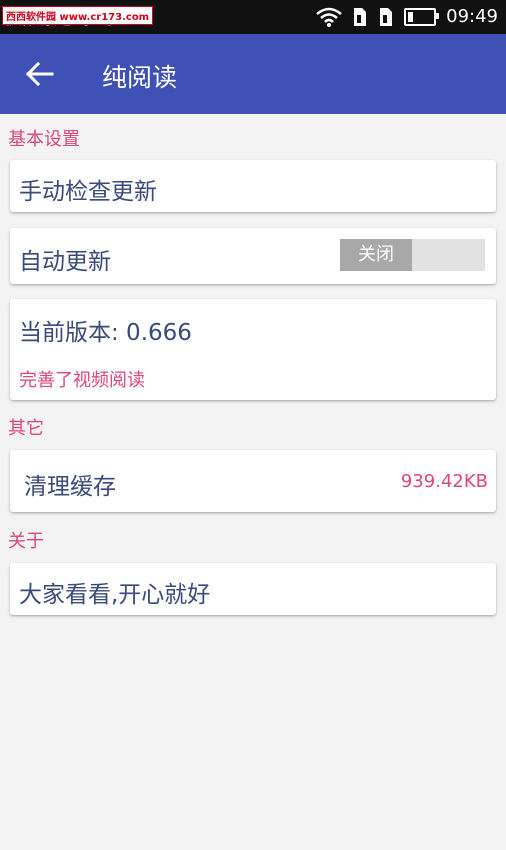  What do you see at coordinates (386, 16) in the screenshot?
I see `sim2-icon` at bounding box center [386, 16].